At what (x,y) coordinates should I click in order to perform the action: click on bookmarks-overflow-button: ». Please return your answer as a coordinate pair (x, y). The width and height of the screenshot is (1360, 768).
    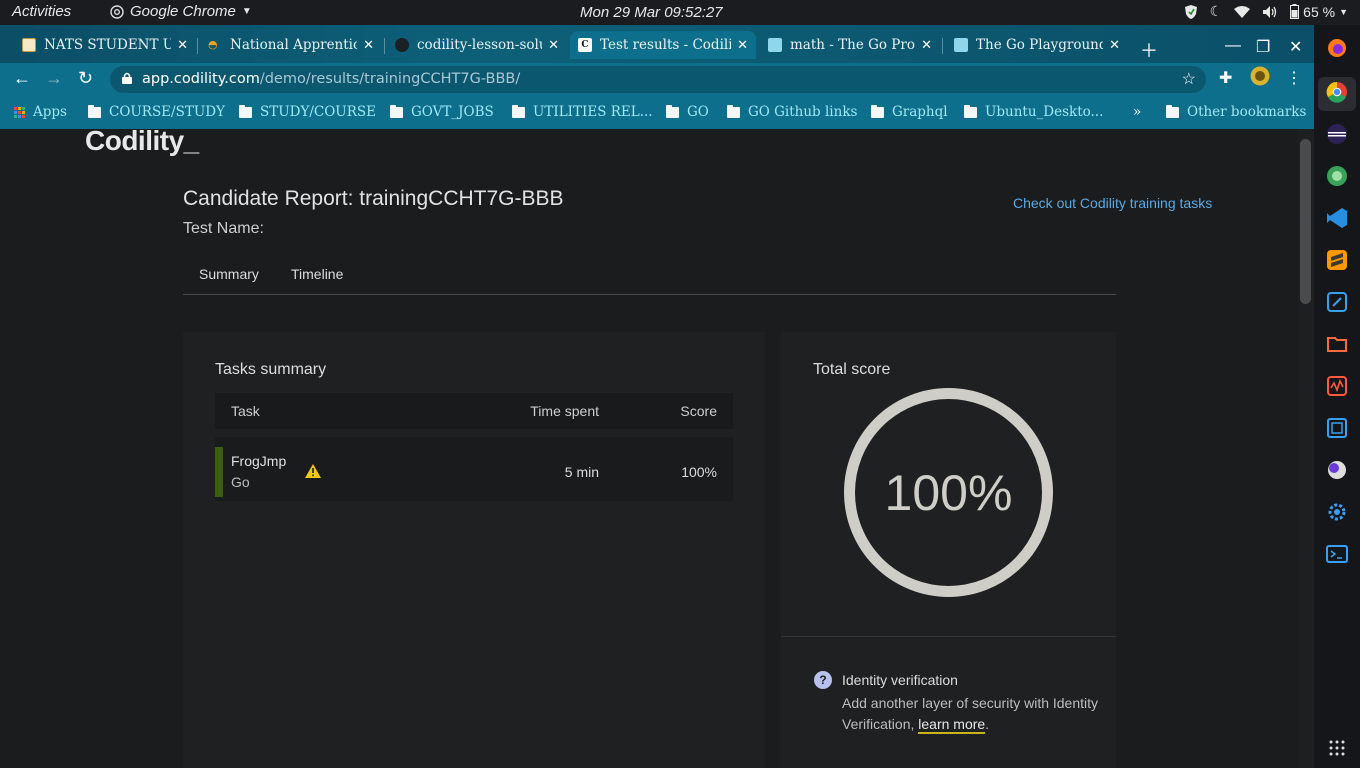
    Looking at the image, I should click on (1137, 112).